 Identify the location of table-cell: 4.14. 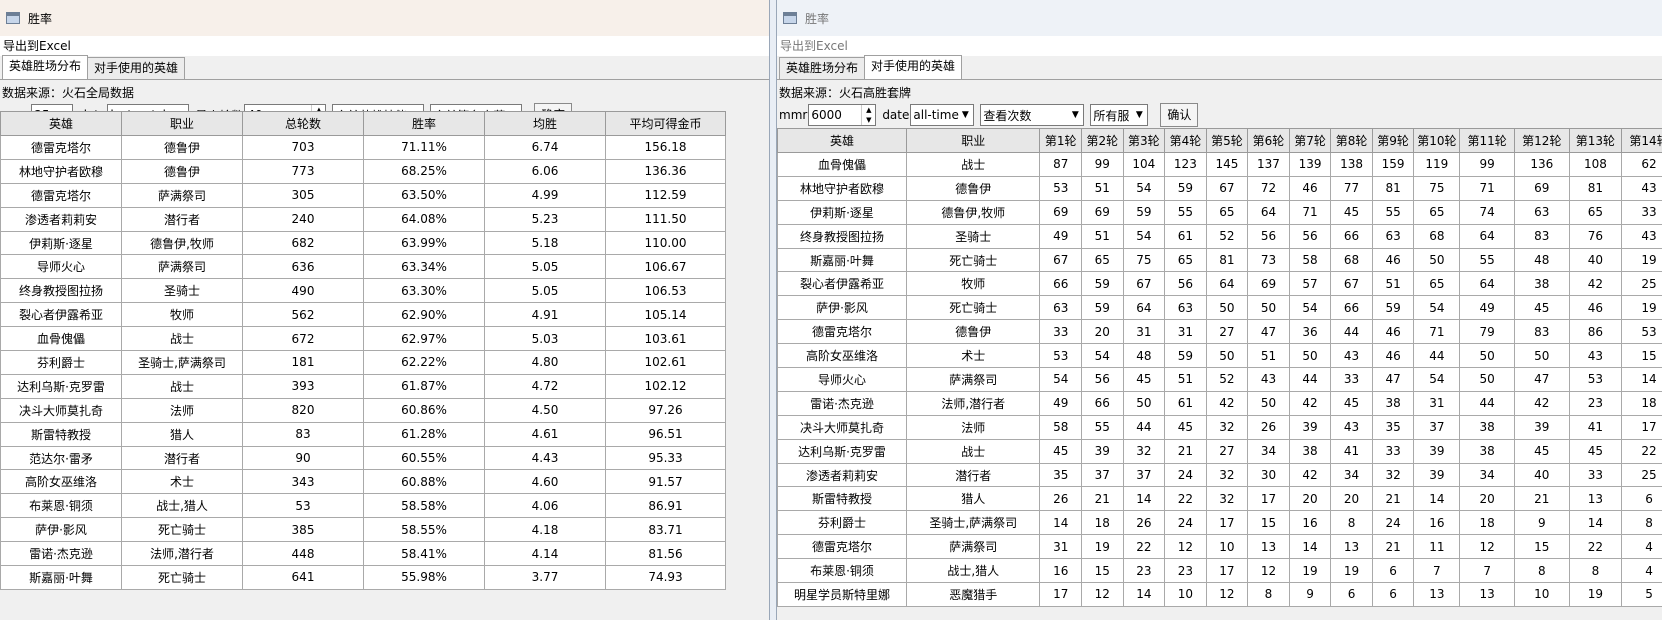
(545, 554).